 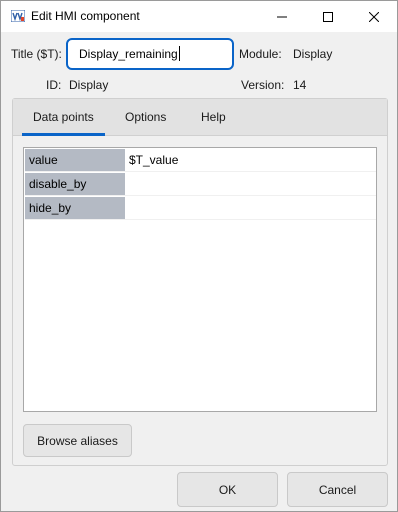 What do you see at coordinates (179, 53) in the screenshot?
I see `text-caret` at bounding box center [179, 53].